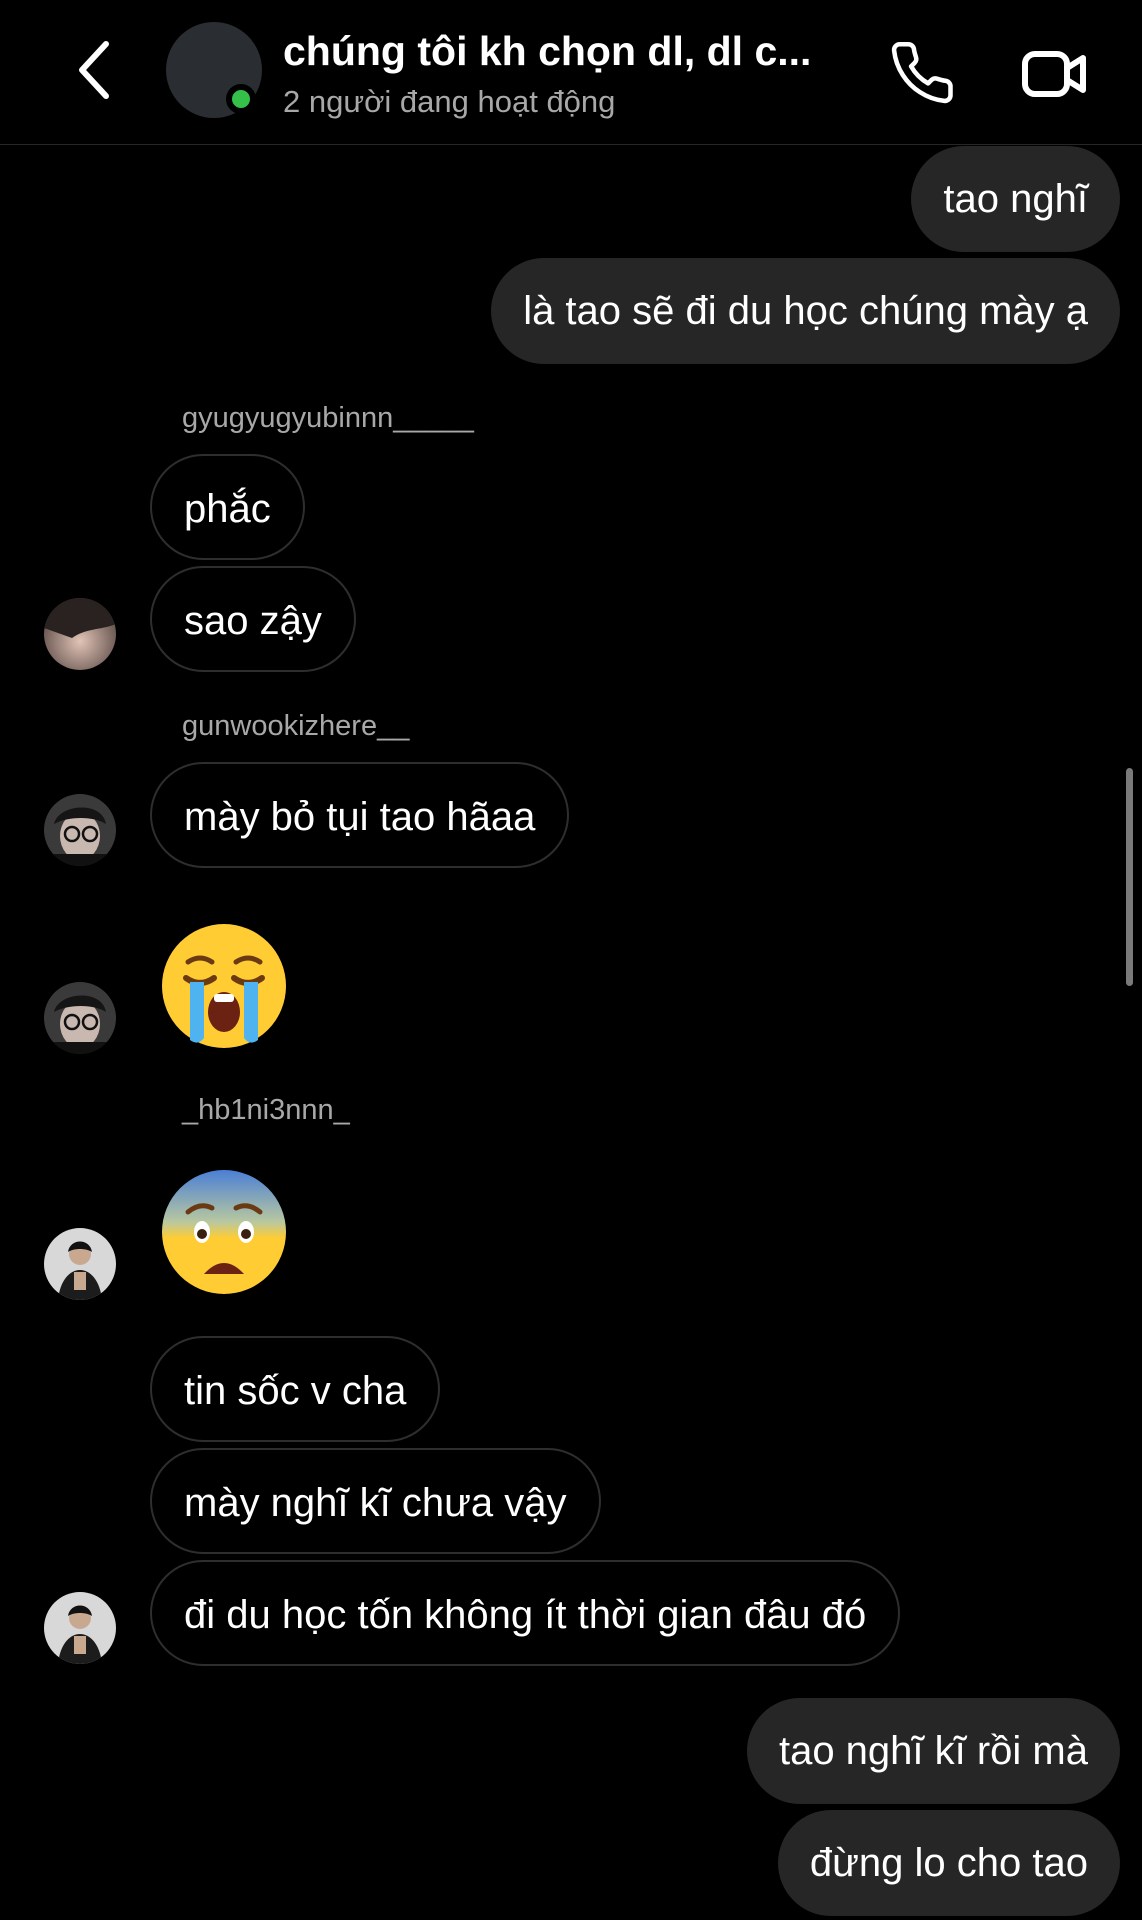 The width and height of the screenshot is (1142, 1920). What do you see at coordinates (805, 311) in the screenshot?
I see `sent-message-bubble: là tao sẽ đi du học chúng mày ạ` at bounding box center [805, 311].